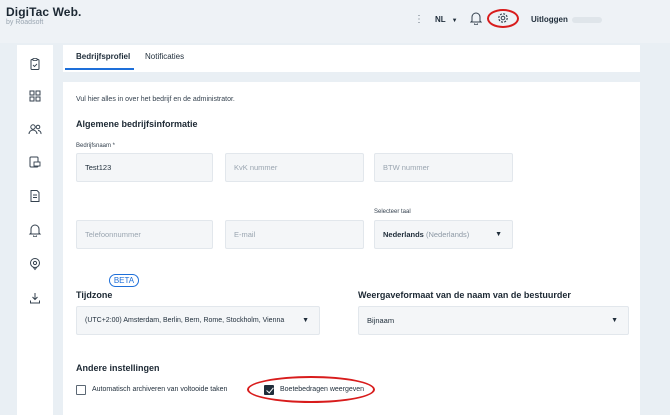 This screenshot has width=670, height=415. I want to click on email-input: E-mail, so click(294, 234).